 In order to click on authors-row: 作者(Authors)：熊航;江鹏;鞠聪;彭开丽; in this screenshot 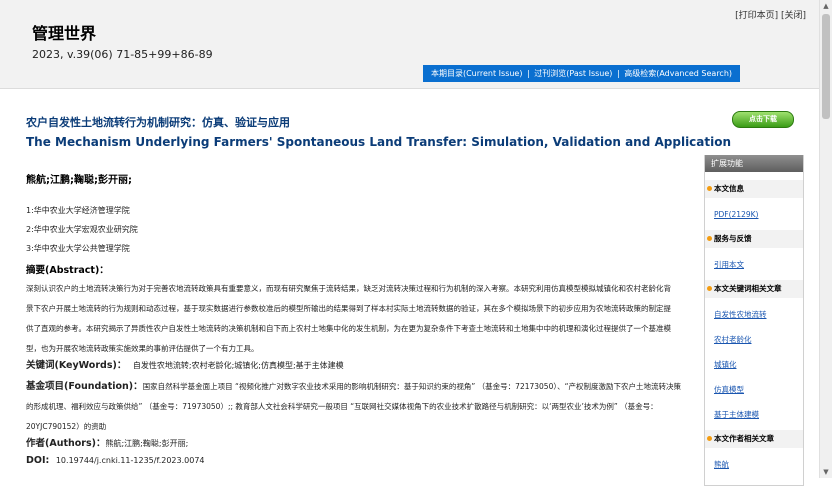, I will do `click(107, 442)`.